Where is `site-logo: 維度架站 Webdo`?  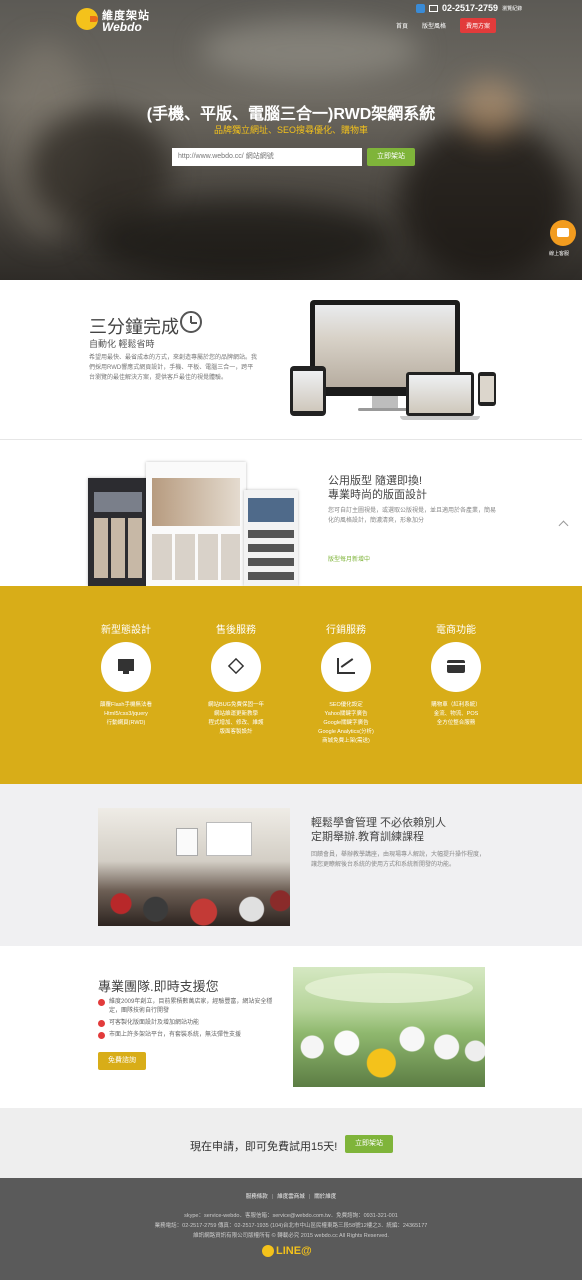
site-logo: 維度架站 Webdo is located at coordinates (116, 20).